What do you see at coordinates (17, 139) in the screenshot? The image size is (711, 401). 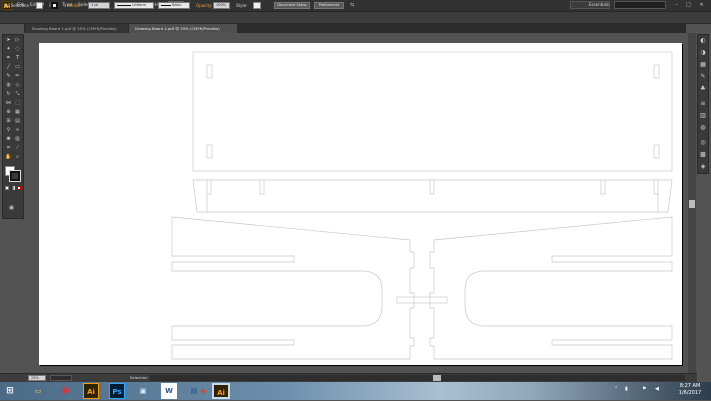 I see `column-graph-tool-icon: ▥` at bounding box center [17, 139].